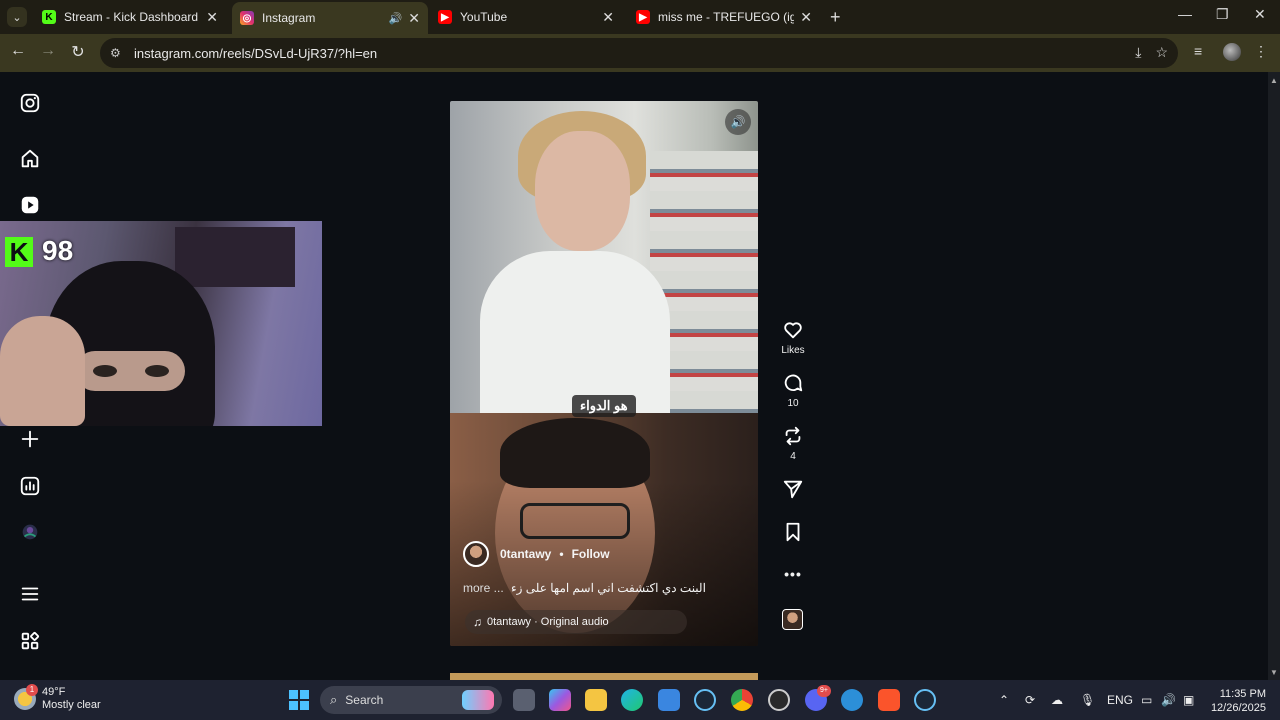 The width and height of the screenshot is (1280, 720). I want to click on restore-icon: ❐, so click(1222, 14).